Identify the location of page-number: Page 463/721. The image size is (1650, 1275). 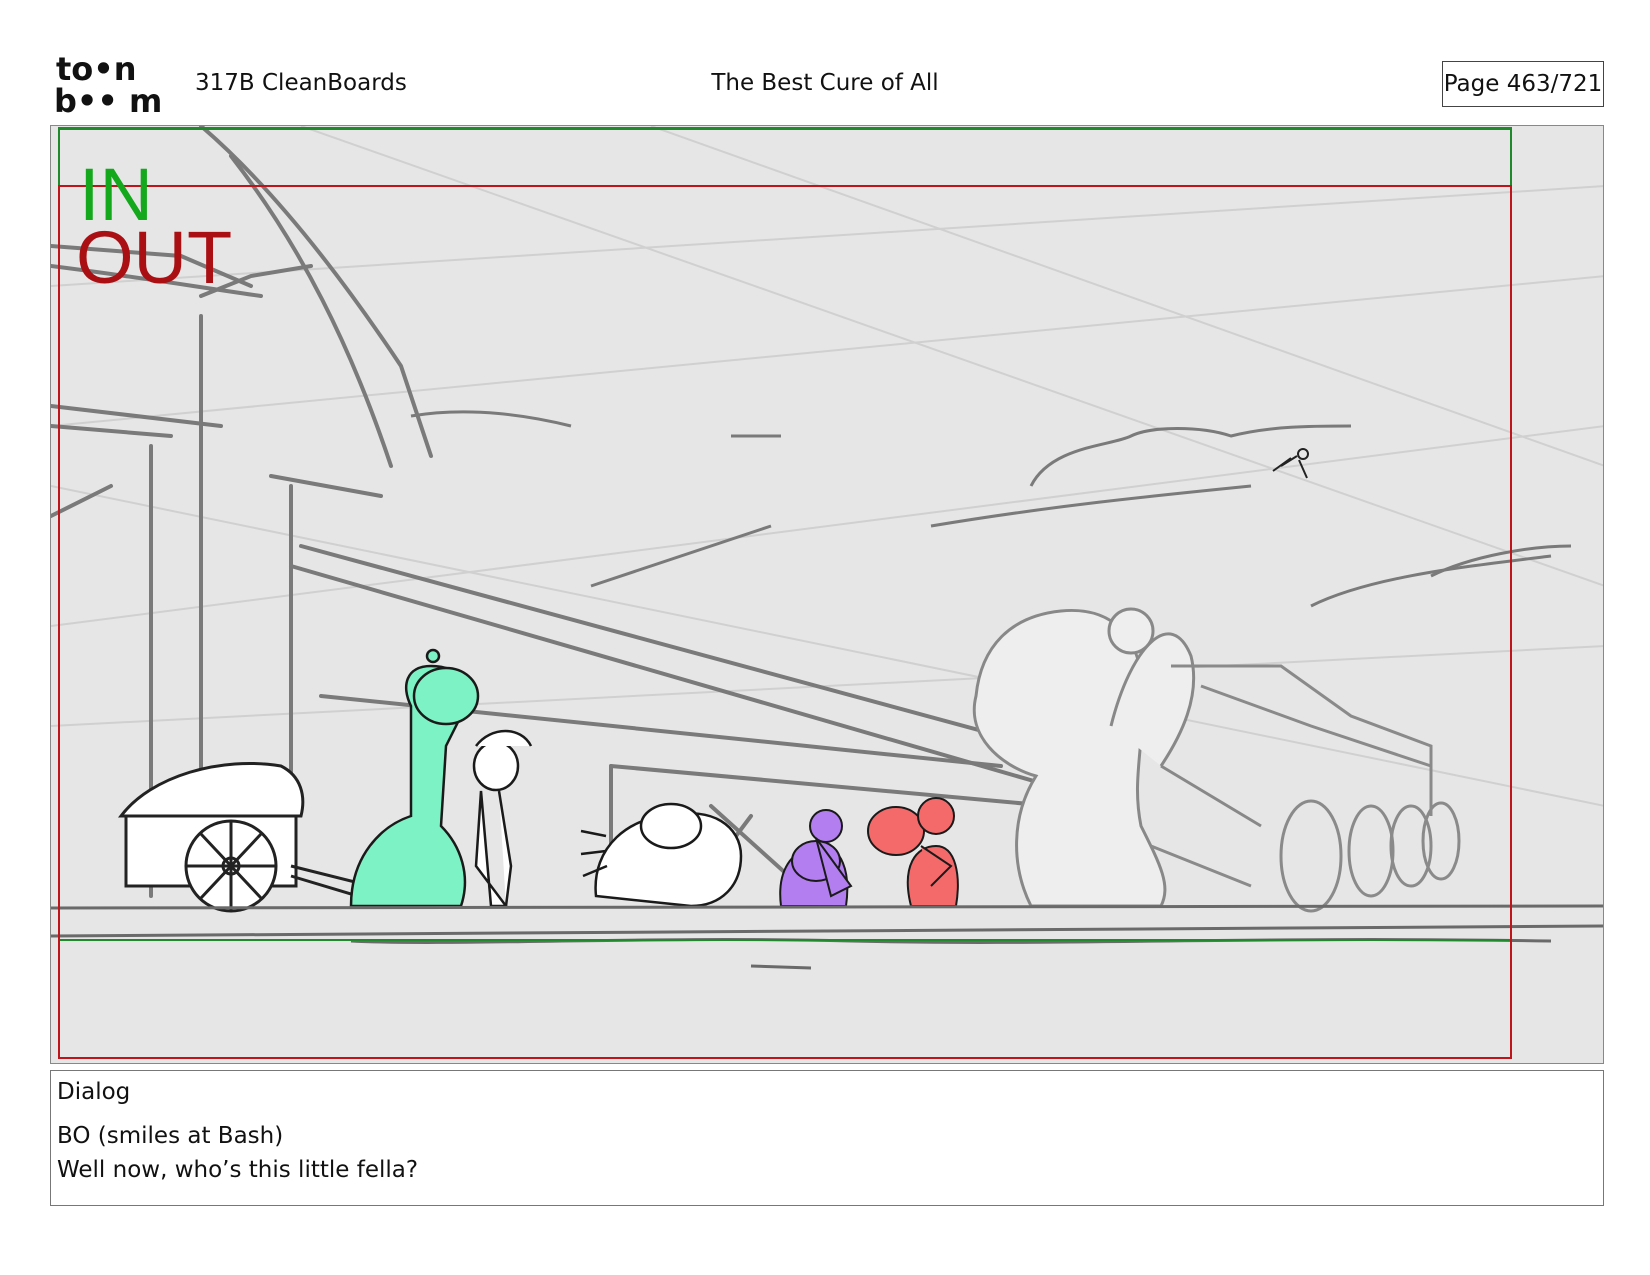
(1523, 84).